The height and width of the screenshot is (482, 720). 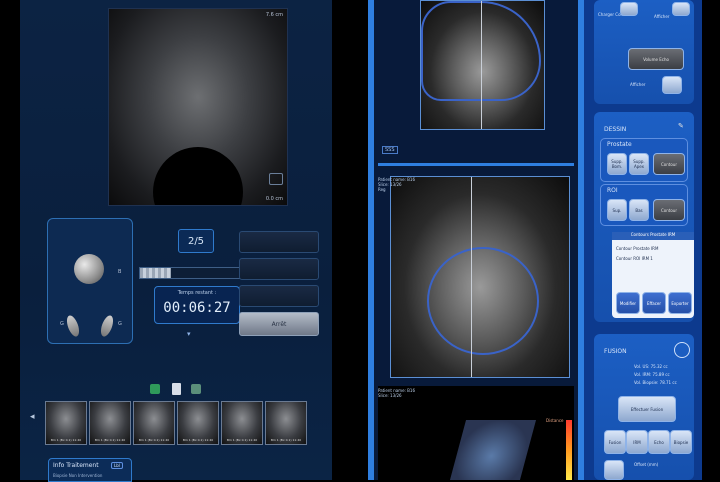 I want to click on timer-label: Temps restant :, so click(x=197, y=293).